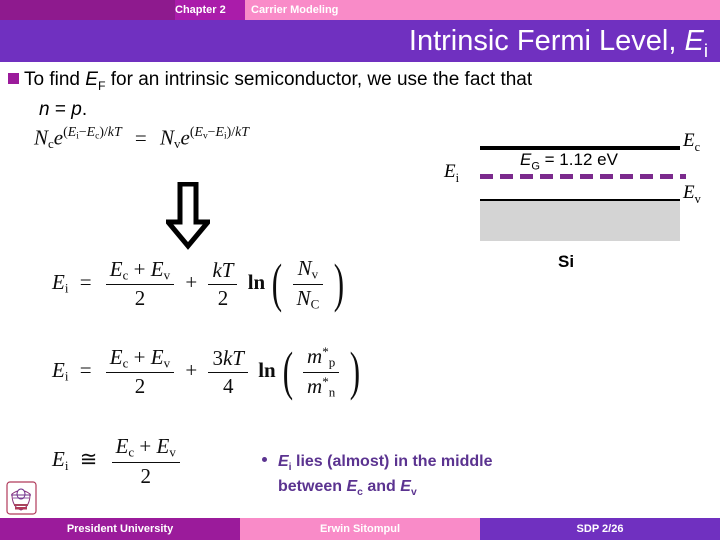  Describe the element at coordinates (689, 140) in the screenshot. I see `label-ec-var: E` at that location.